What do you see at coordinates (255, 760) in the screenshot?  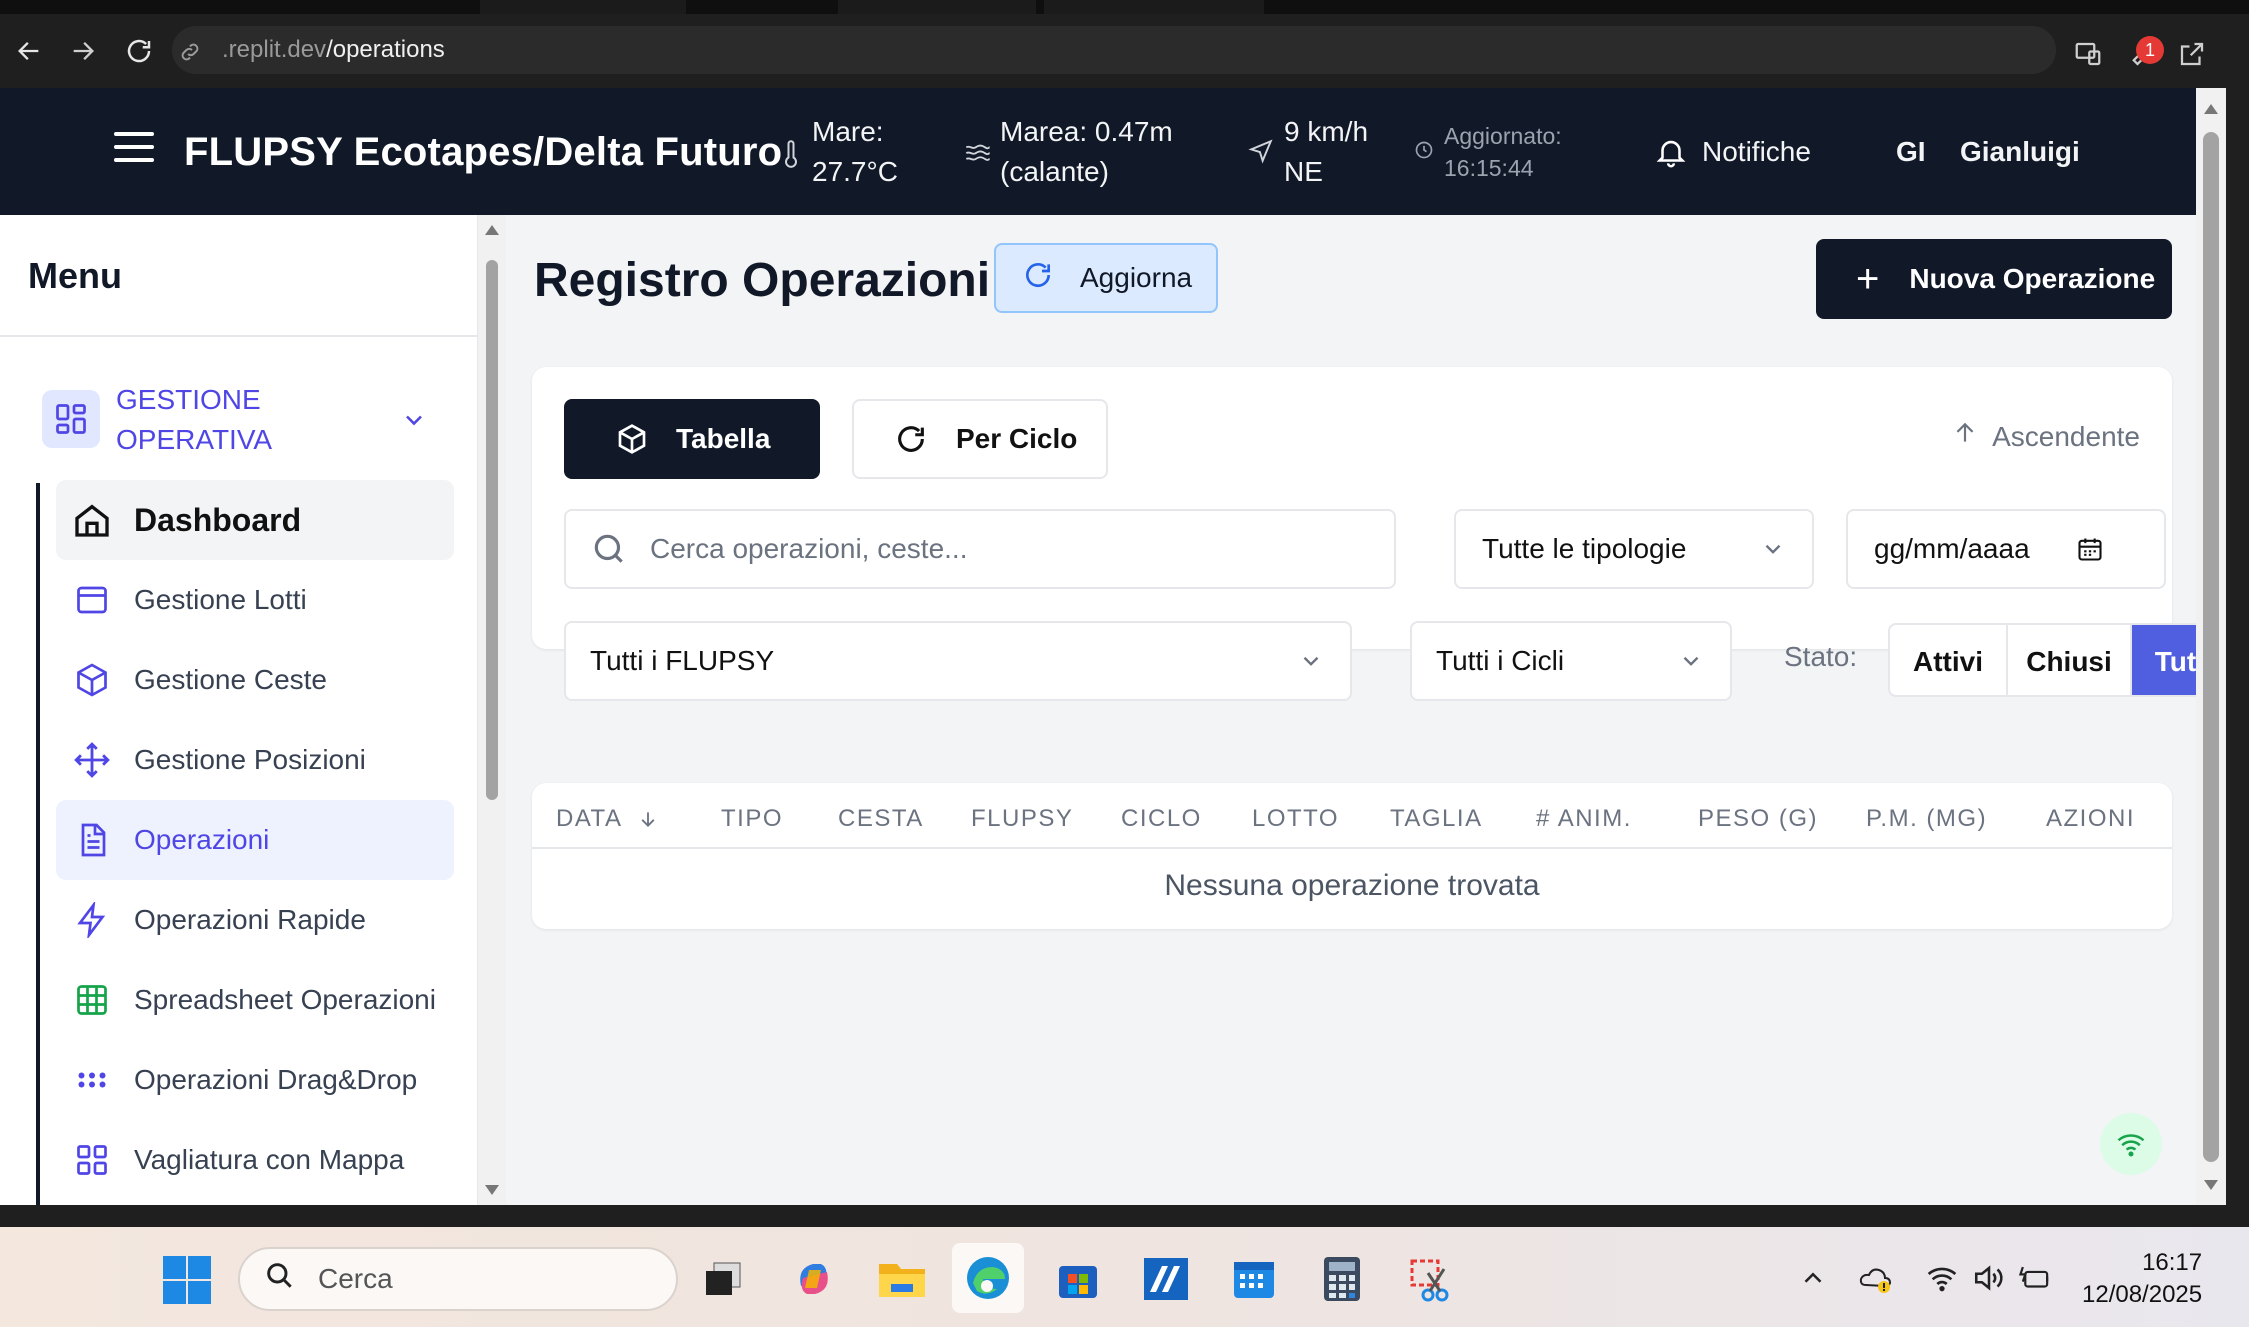 I see `sidebar-item-gestione-posizioni: Gestione Posizioni` at bounding box center [255, 760].